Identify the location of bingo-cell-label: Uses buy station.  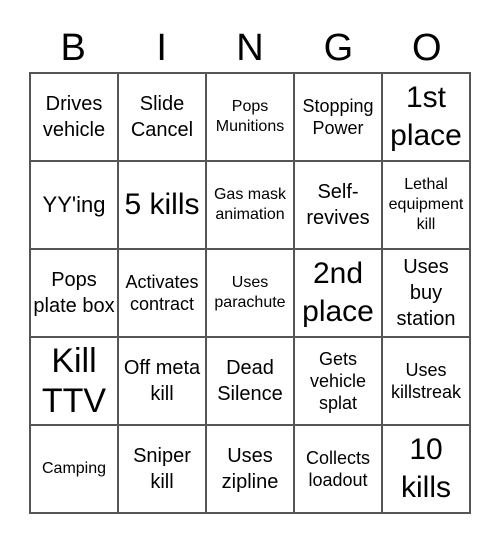
(426, 293).